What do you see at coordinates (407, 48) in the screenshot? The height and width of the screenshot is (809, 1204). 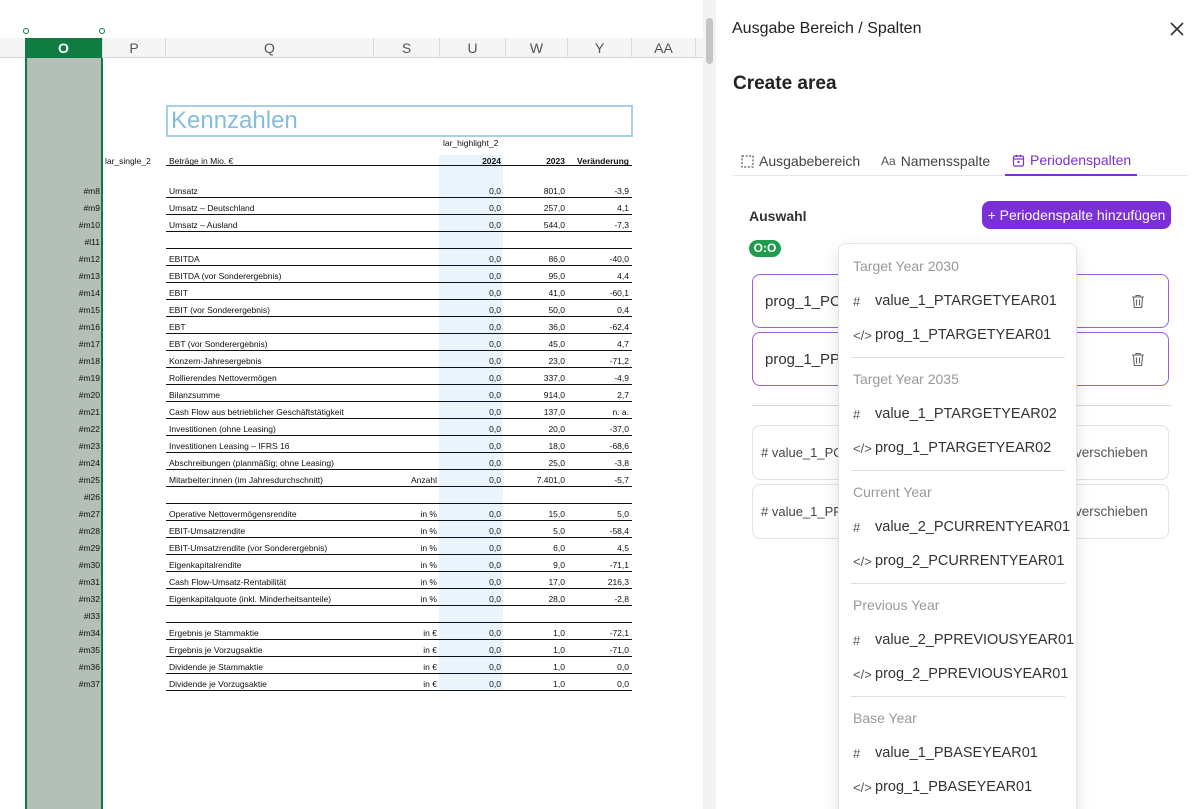 I see `column-header-s: S` at bounding box center [407, 48].